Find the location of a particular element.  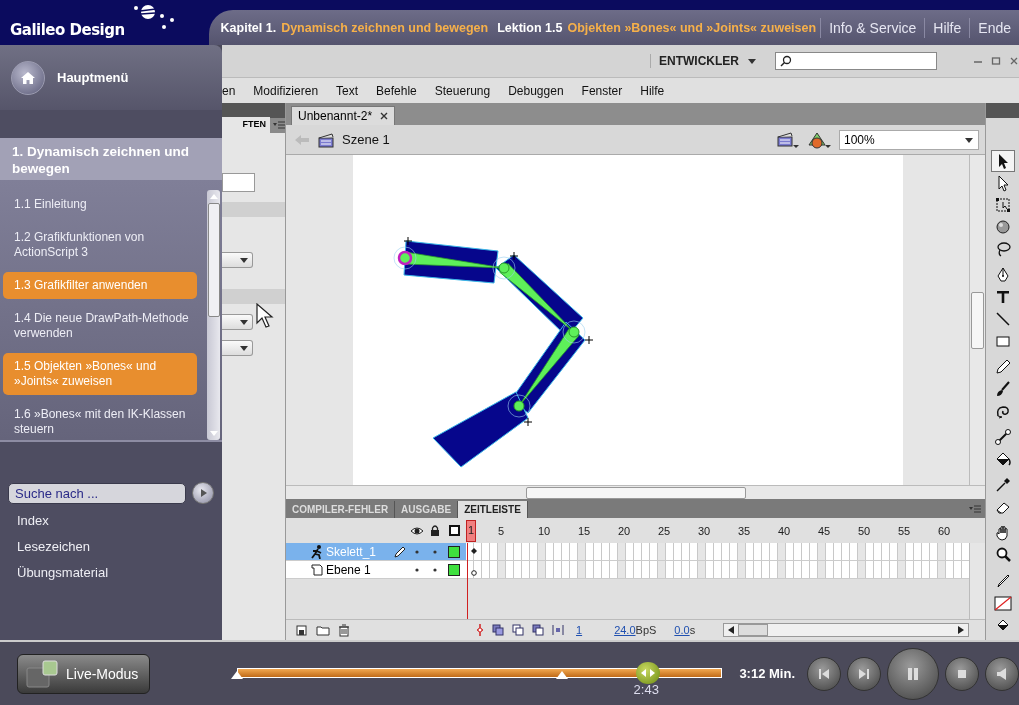

panel-tab: FTEN is located at coordinates (246, 125).